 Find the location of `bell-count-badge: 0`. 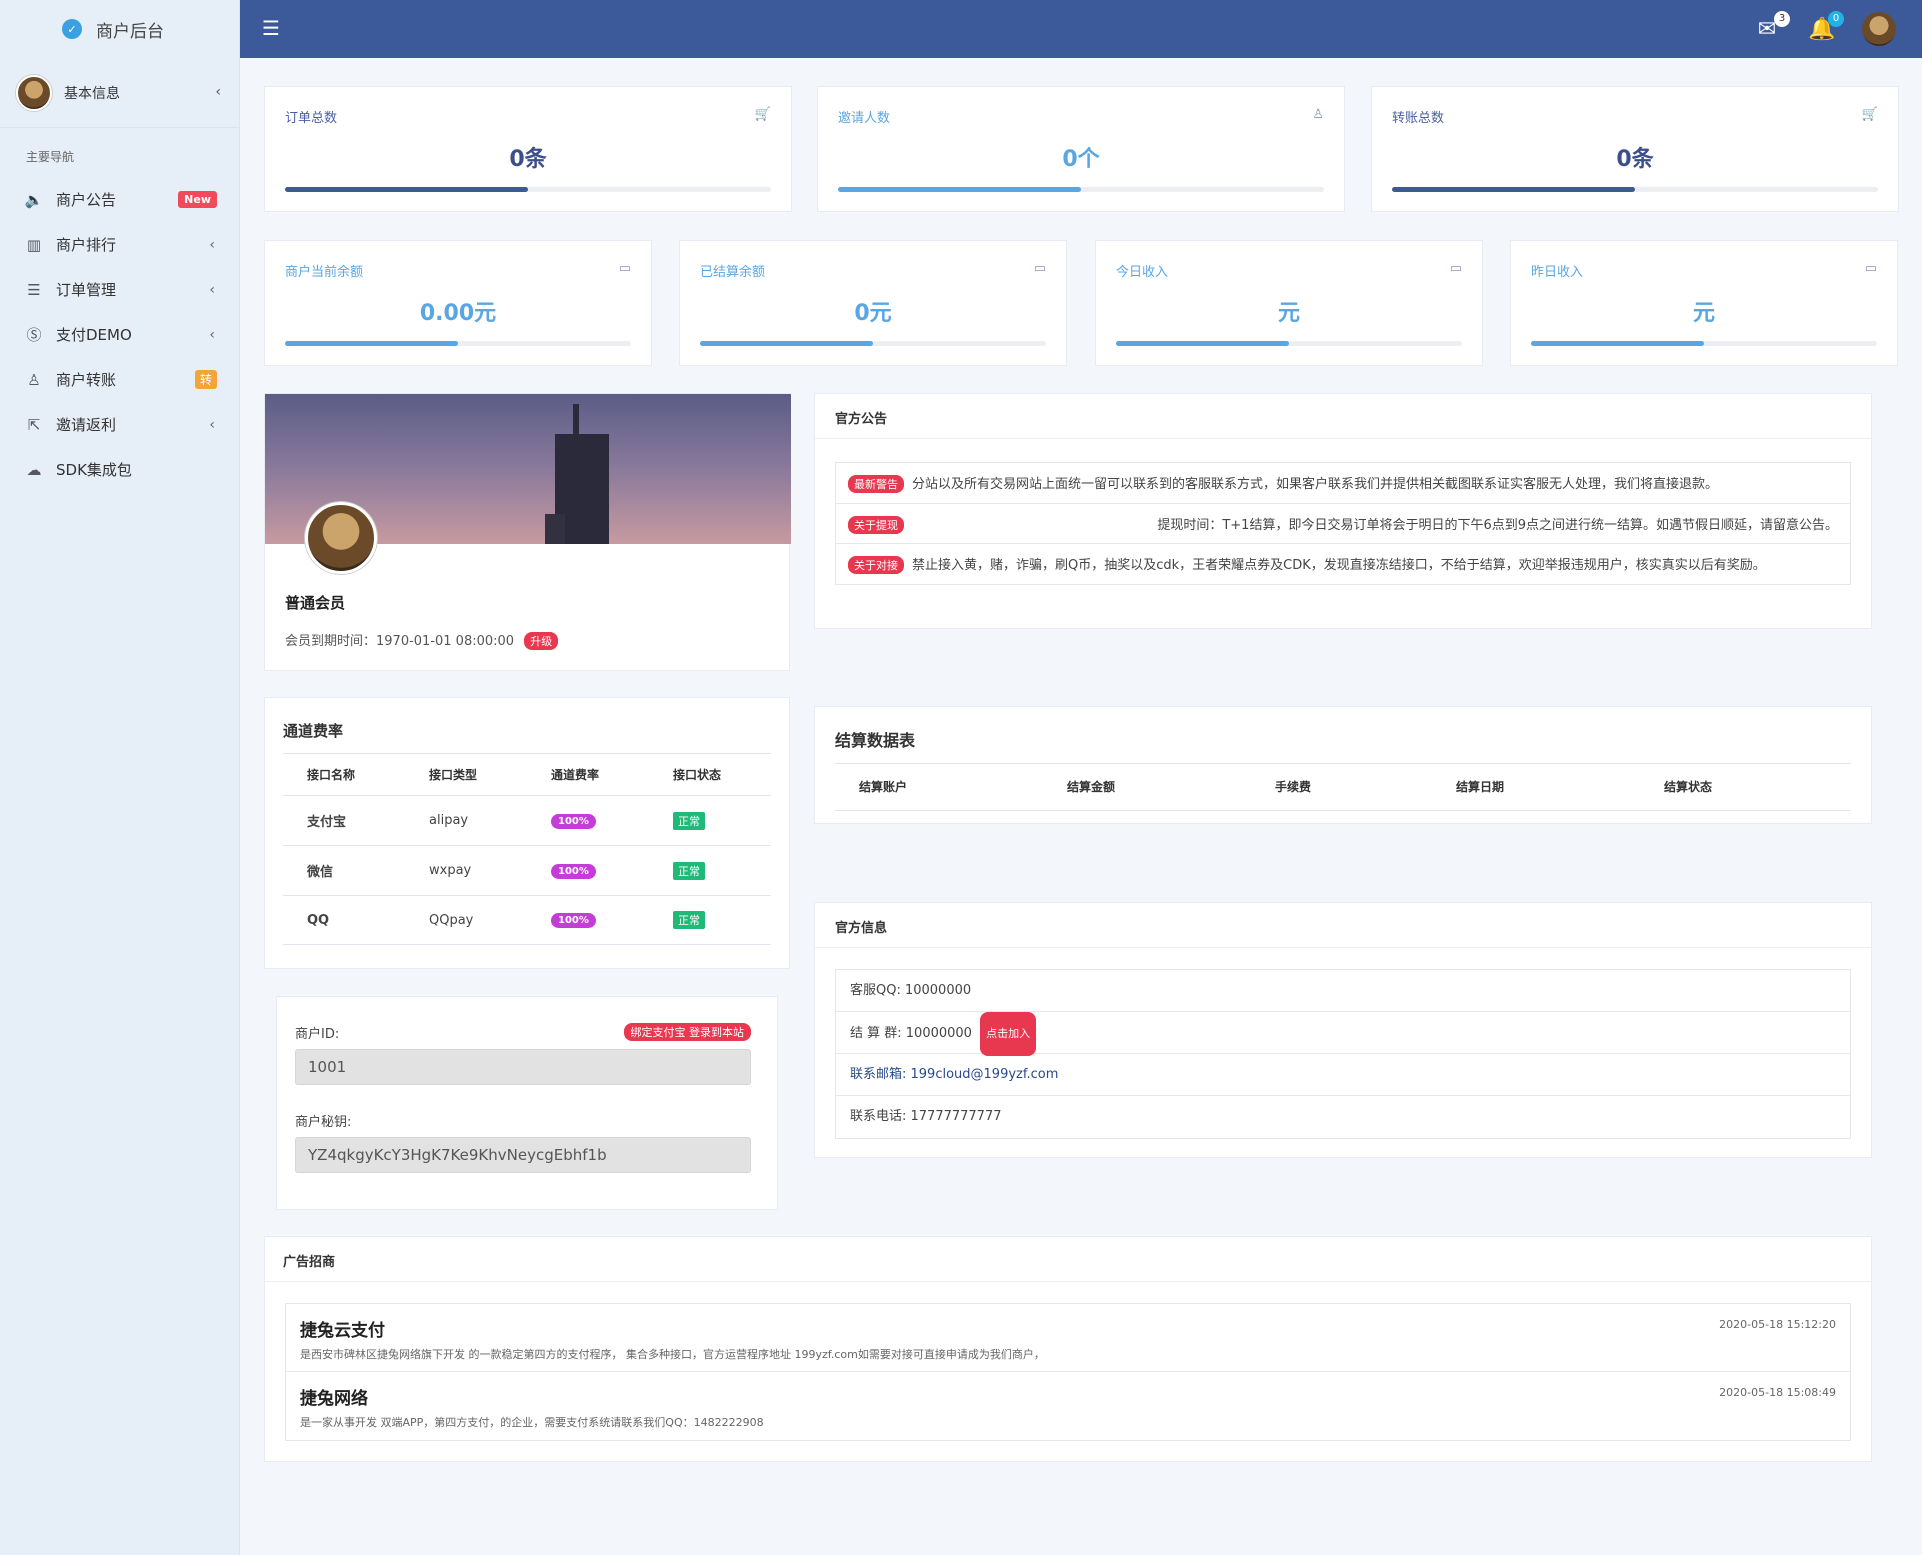

bell-count-badge: 0 is located at coordinates (1836, 18).